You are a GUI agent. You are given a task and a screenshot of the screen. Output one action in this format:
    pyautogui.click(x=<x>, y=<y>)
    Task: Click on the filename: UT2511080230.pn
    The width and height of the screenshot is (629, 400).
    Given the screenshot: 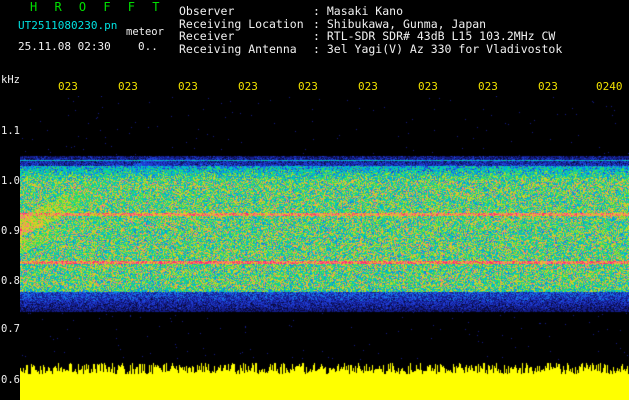 What is the action you would take?
    pyautogui.click(x=68, y=25)
    